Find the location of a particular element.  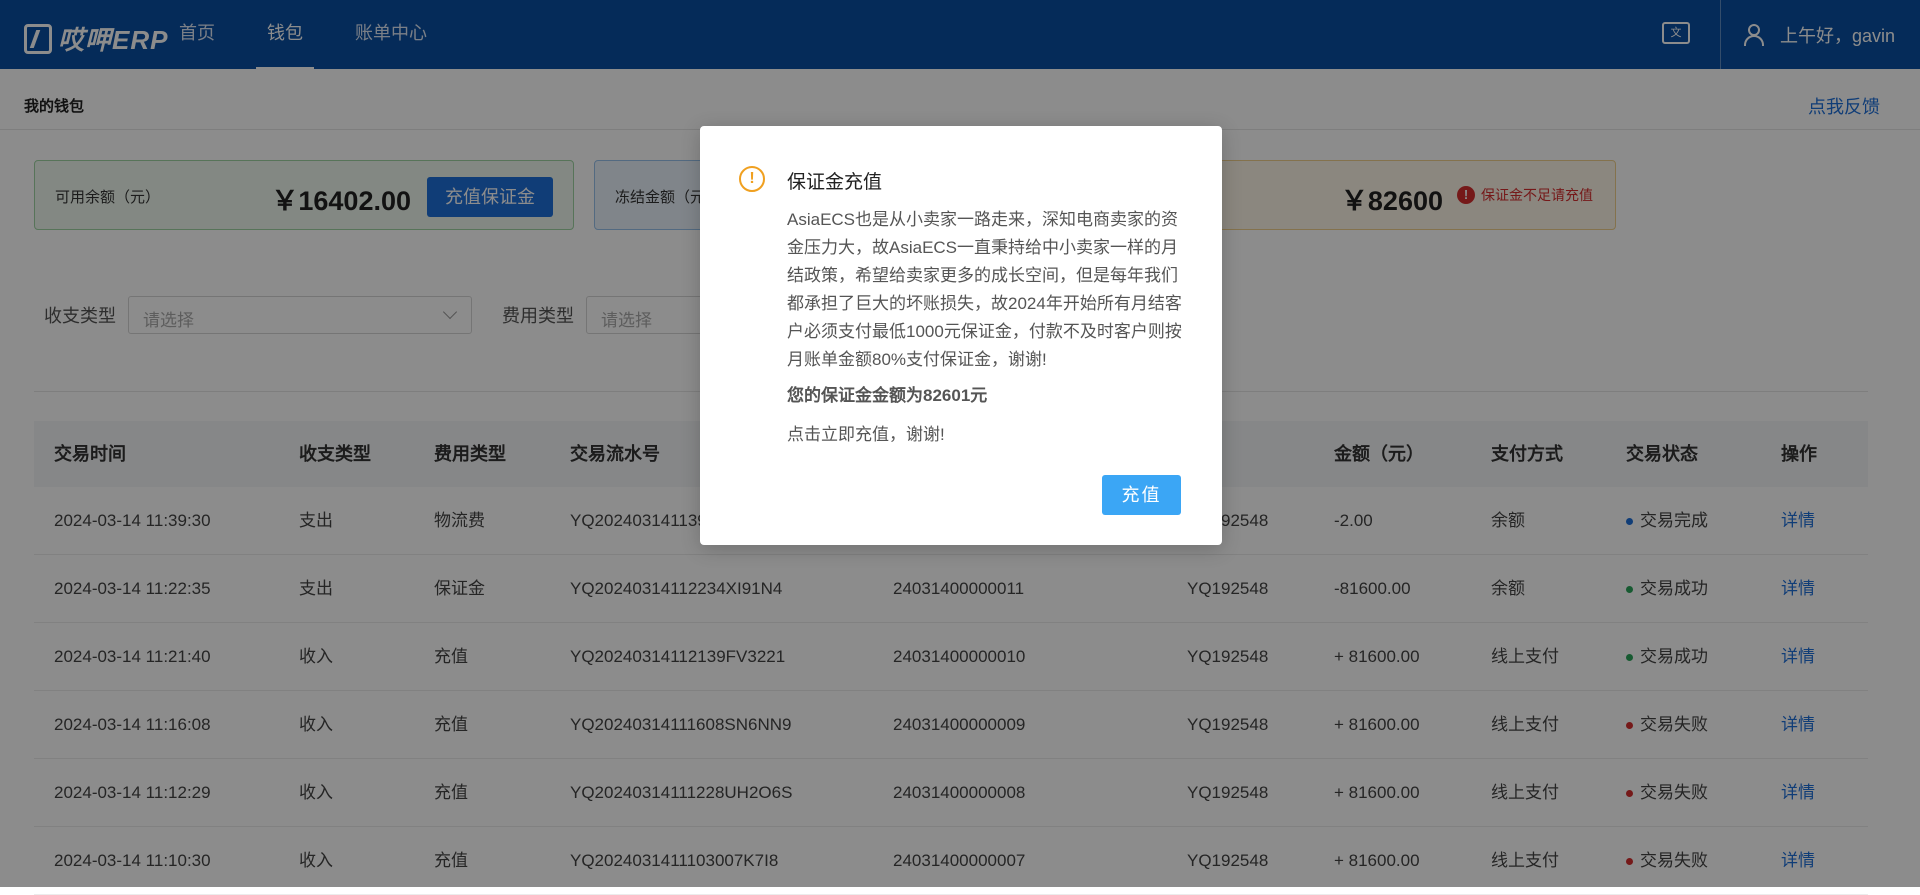

recharge-button: 充值 is located at coordinates (1141, 495).